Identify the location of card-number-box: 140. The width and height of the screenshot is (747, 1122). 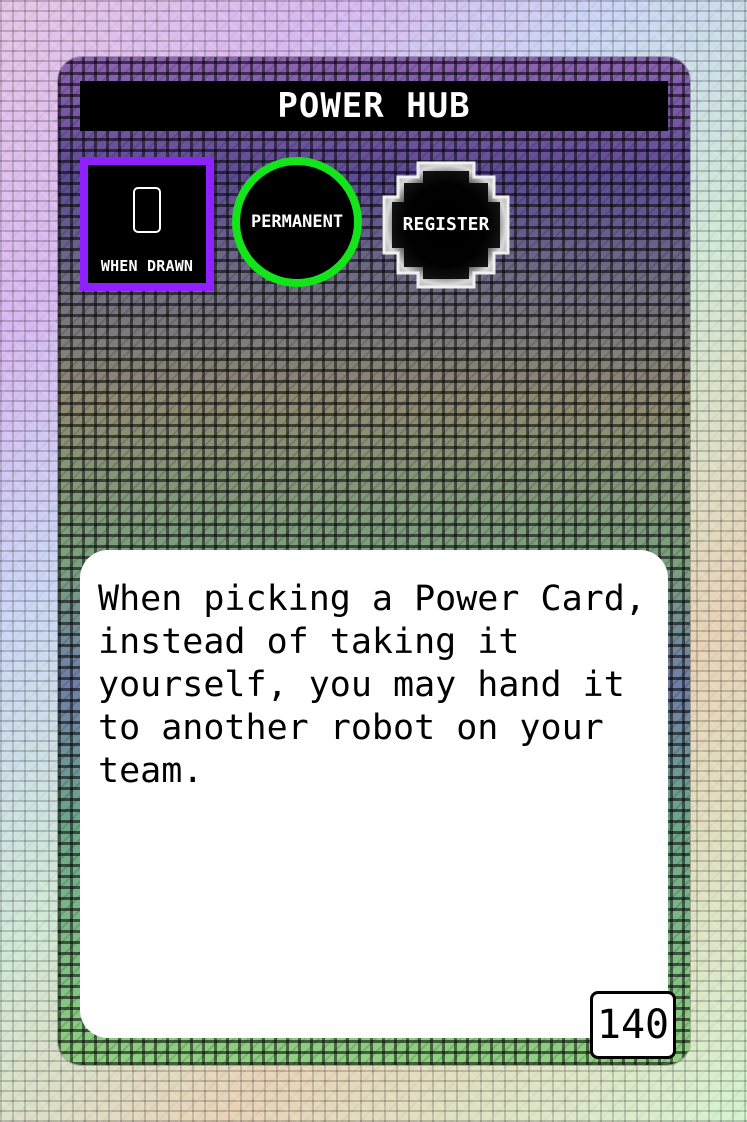
(633, 1025).